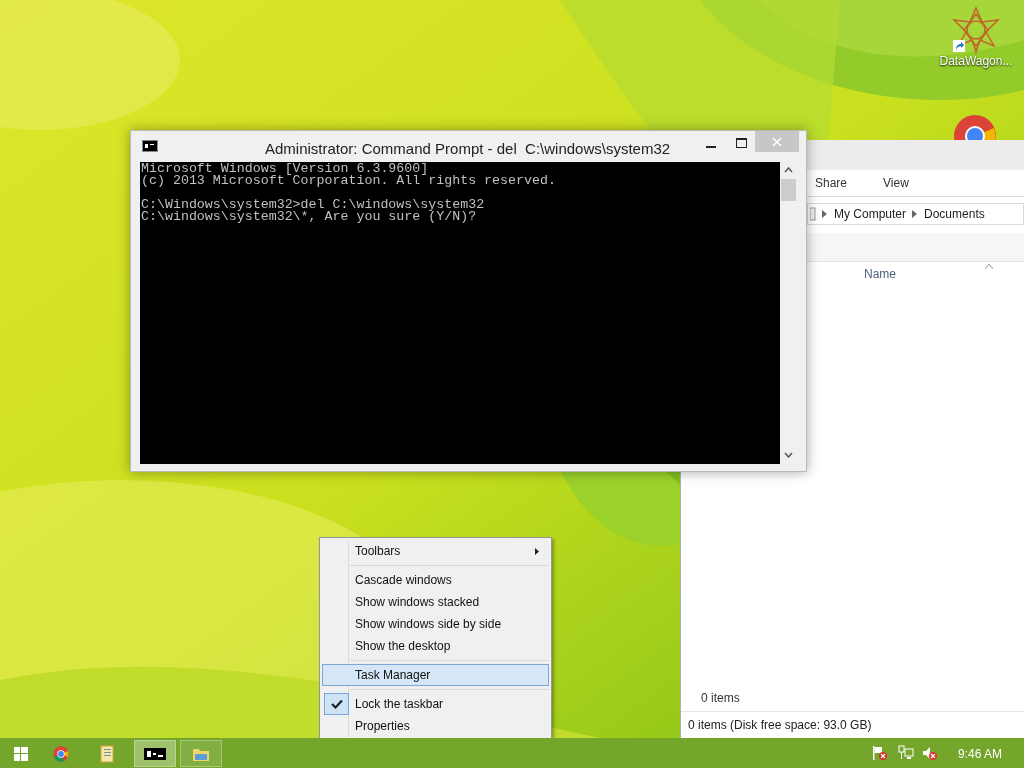  What do you see at coordinates (107, 753) in the screenshot?
I see `document-icon` at bounding box center [107, 753].